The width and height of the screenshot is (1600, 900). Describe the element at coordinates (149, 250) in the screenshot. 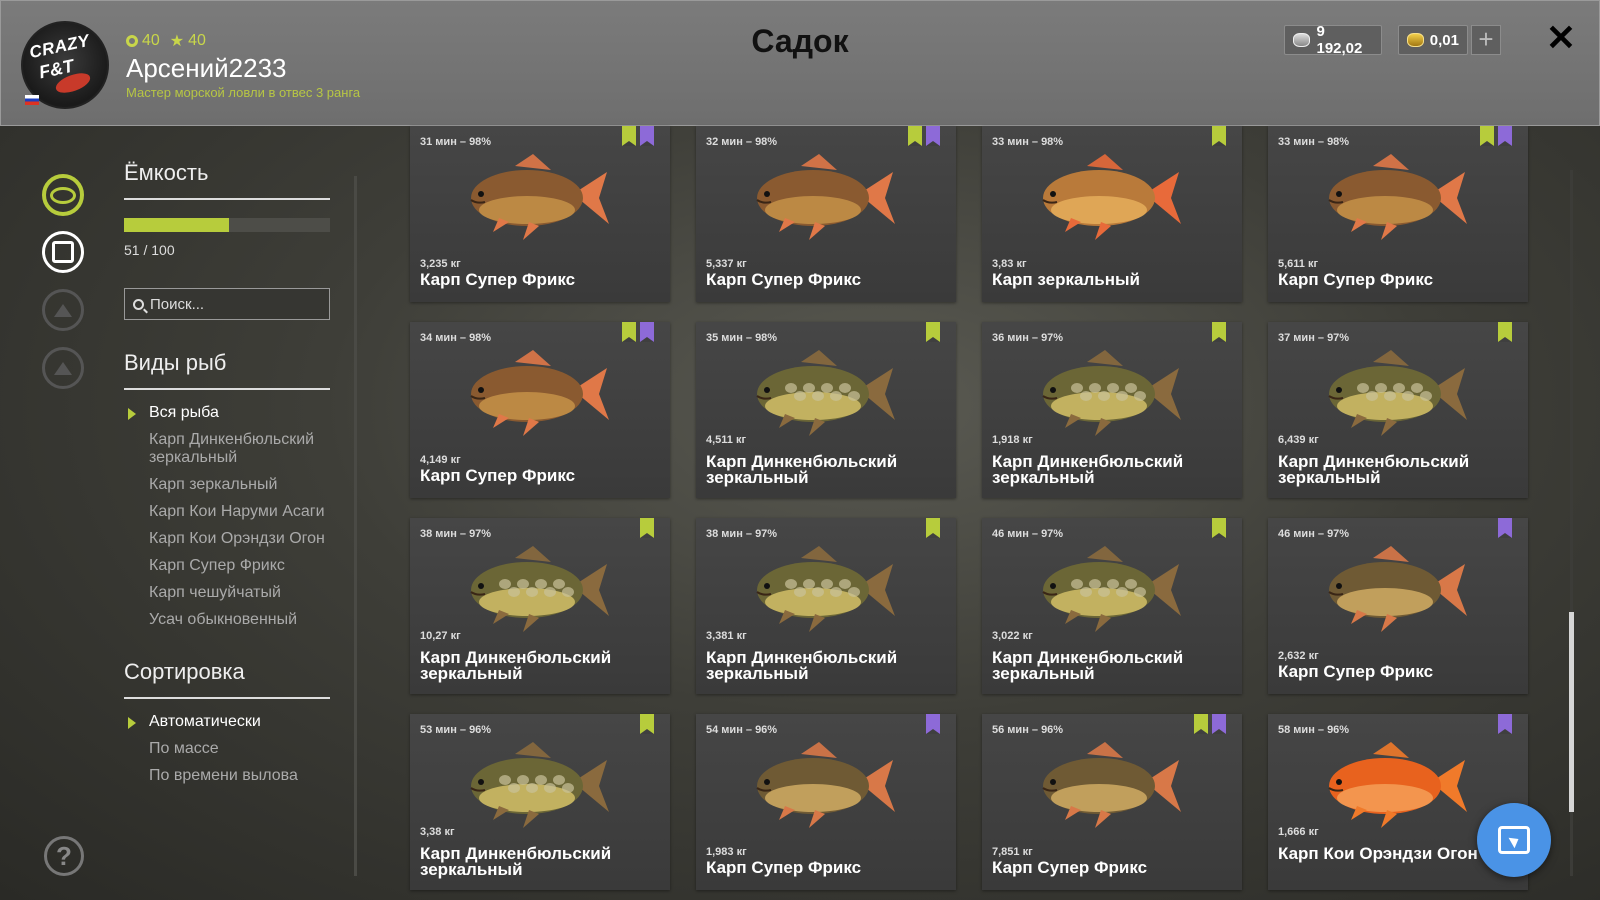

I see `capacity-text: 51 / 100` at that location.